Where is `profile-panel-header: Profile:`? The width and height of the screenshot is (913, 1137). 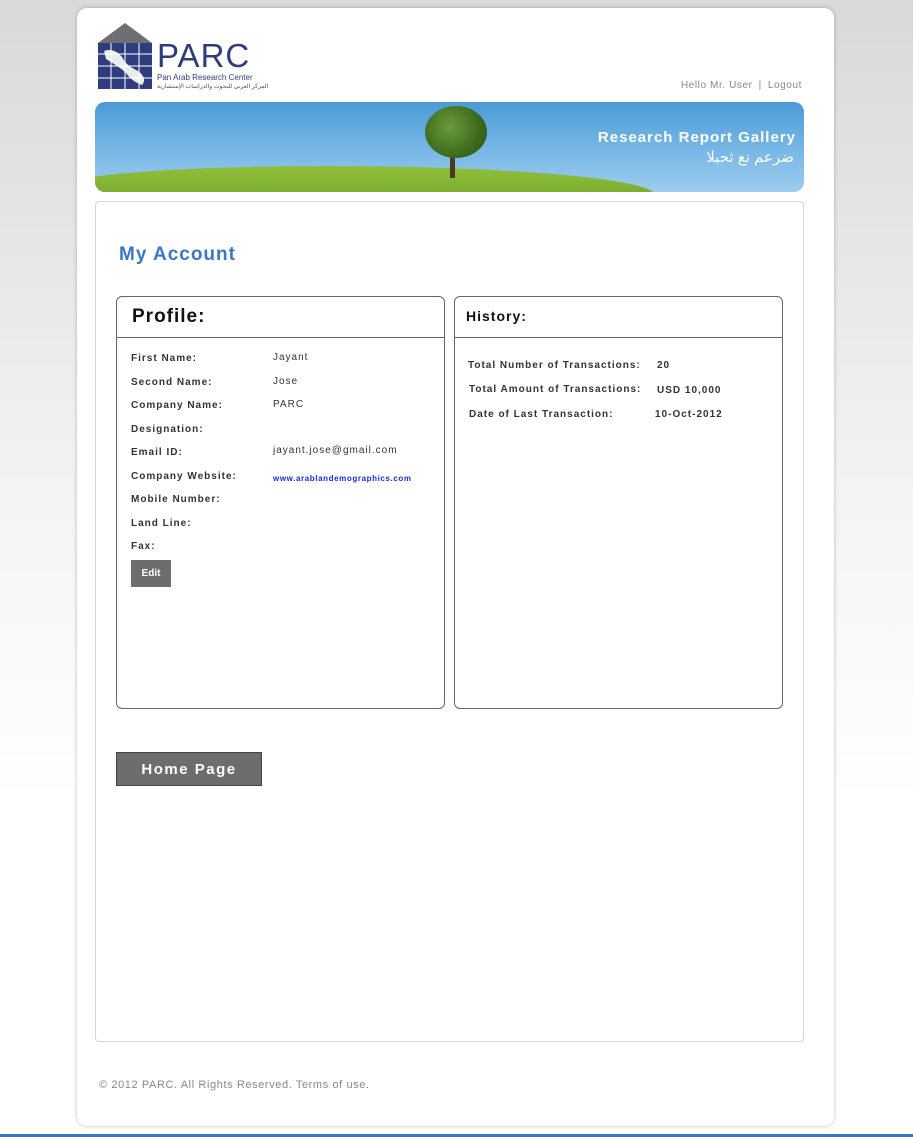 profile-panel-header: Profile: is located at coordinates (280, 317).